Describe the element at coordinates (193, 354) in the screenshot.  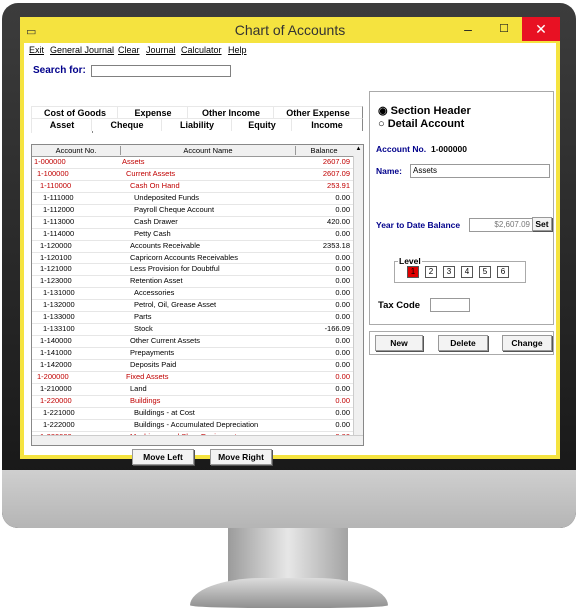
I see `table-row: 1-141000 Prepayments 0.00` at that location.